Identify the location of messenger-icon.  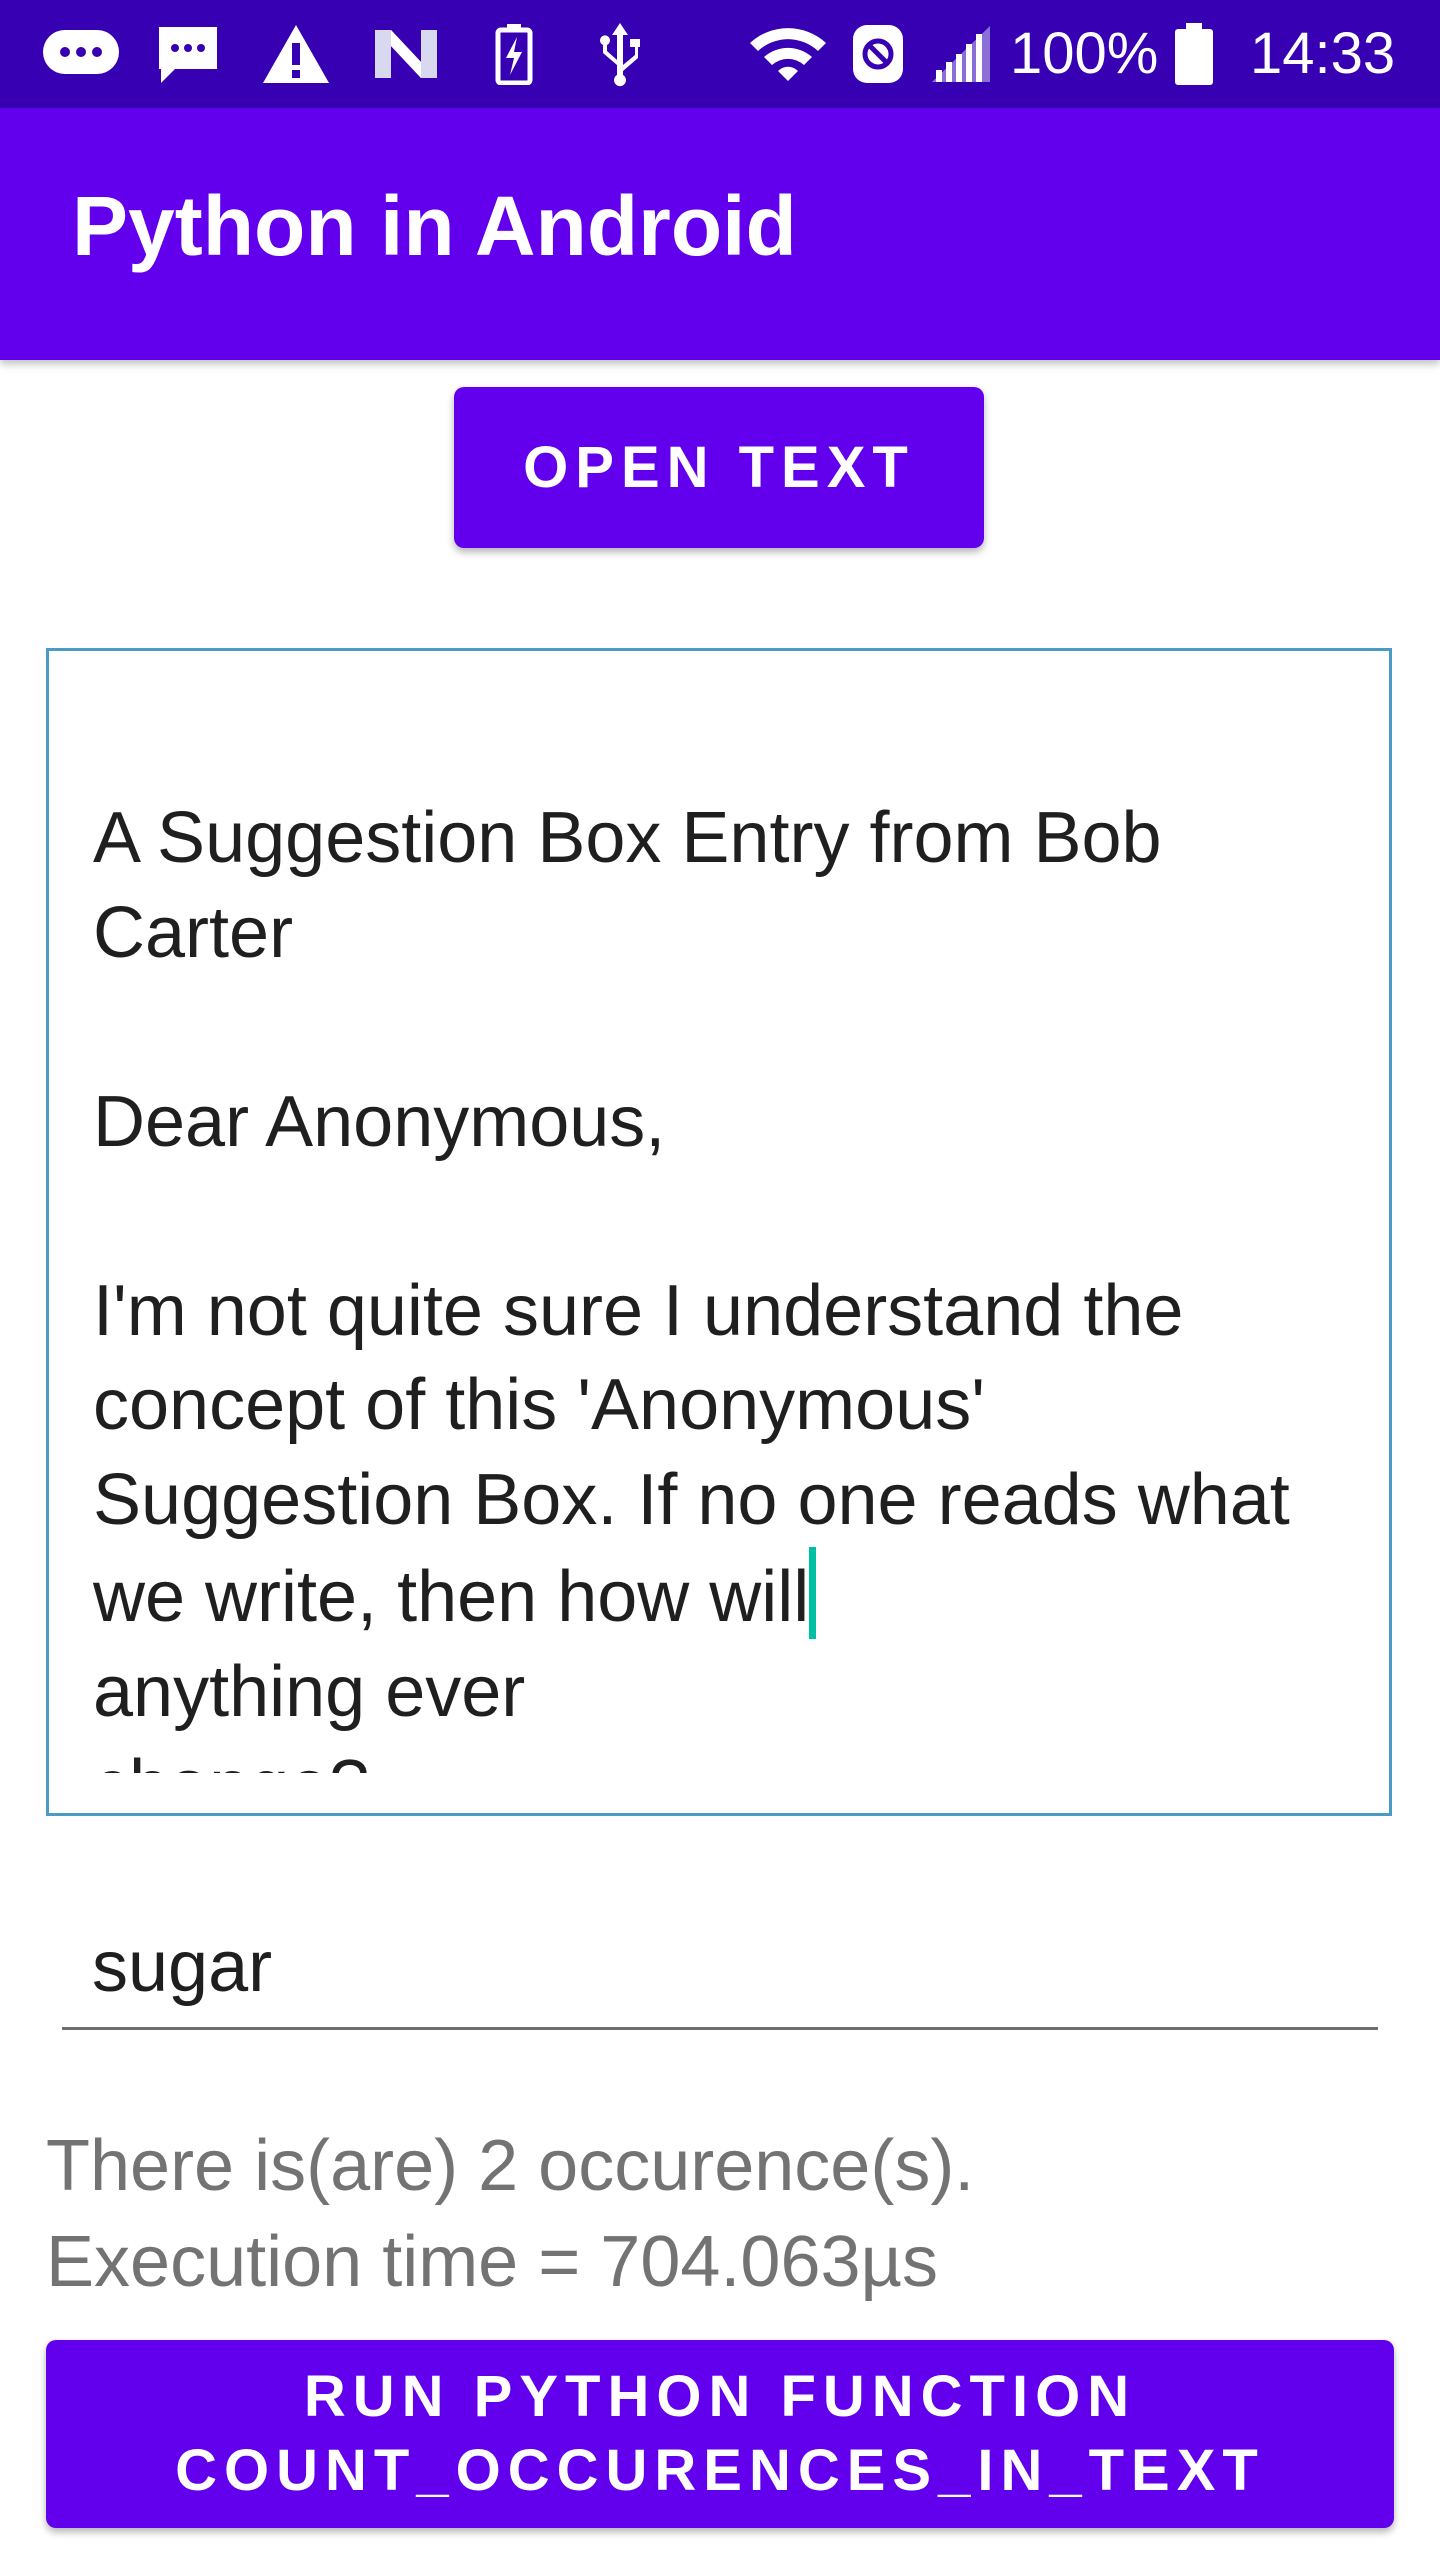
(81, 54).